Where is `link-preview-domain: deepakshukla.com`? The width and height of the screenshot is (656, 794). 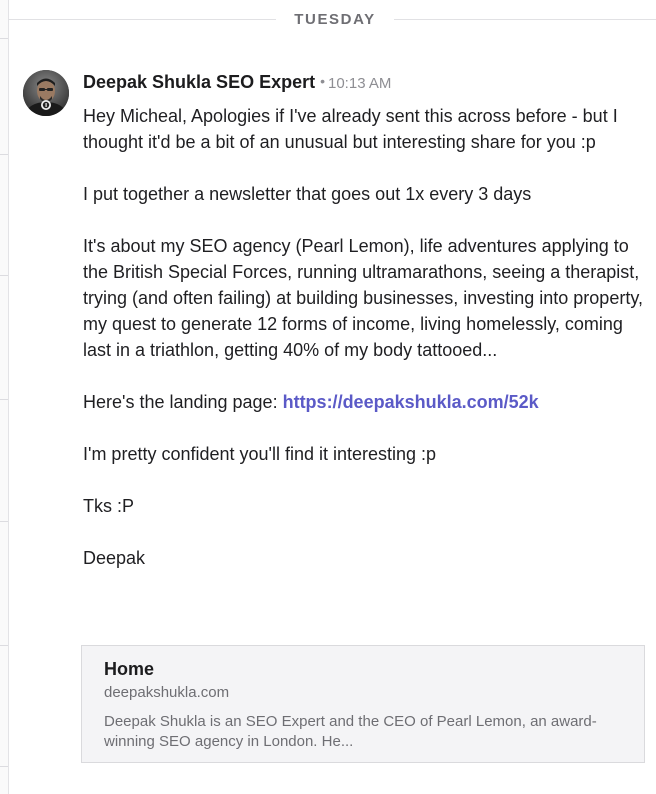
link-preview-domain: deepakshukla.com is located at coordinates (167, 692).